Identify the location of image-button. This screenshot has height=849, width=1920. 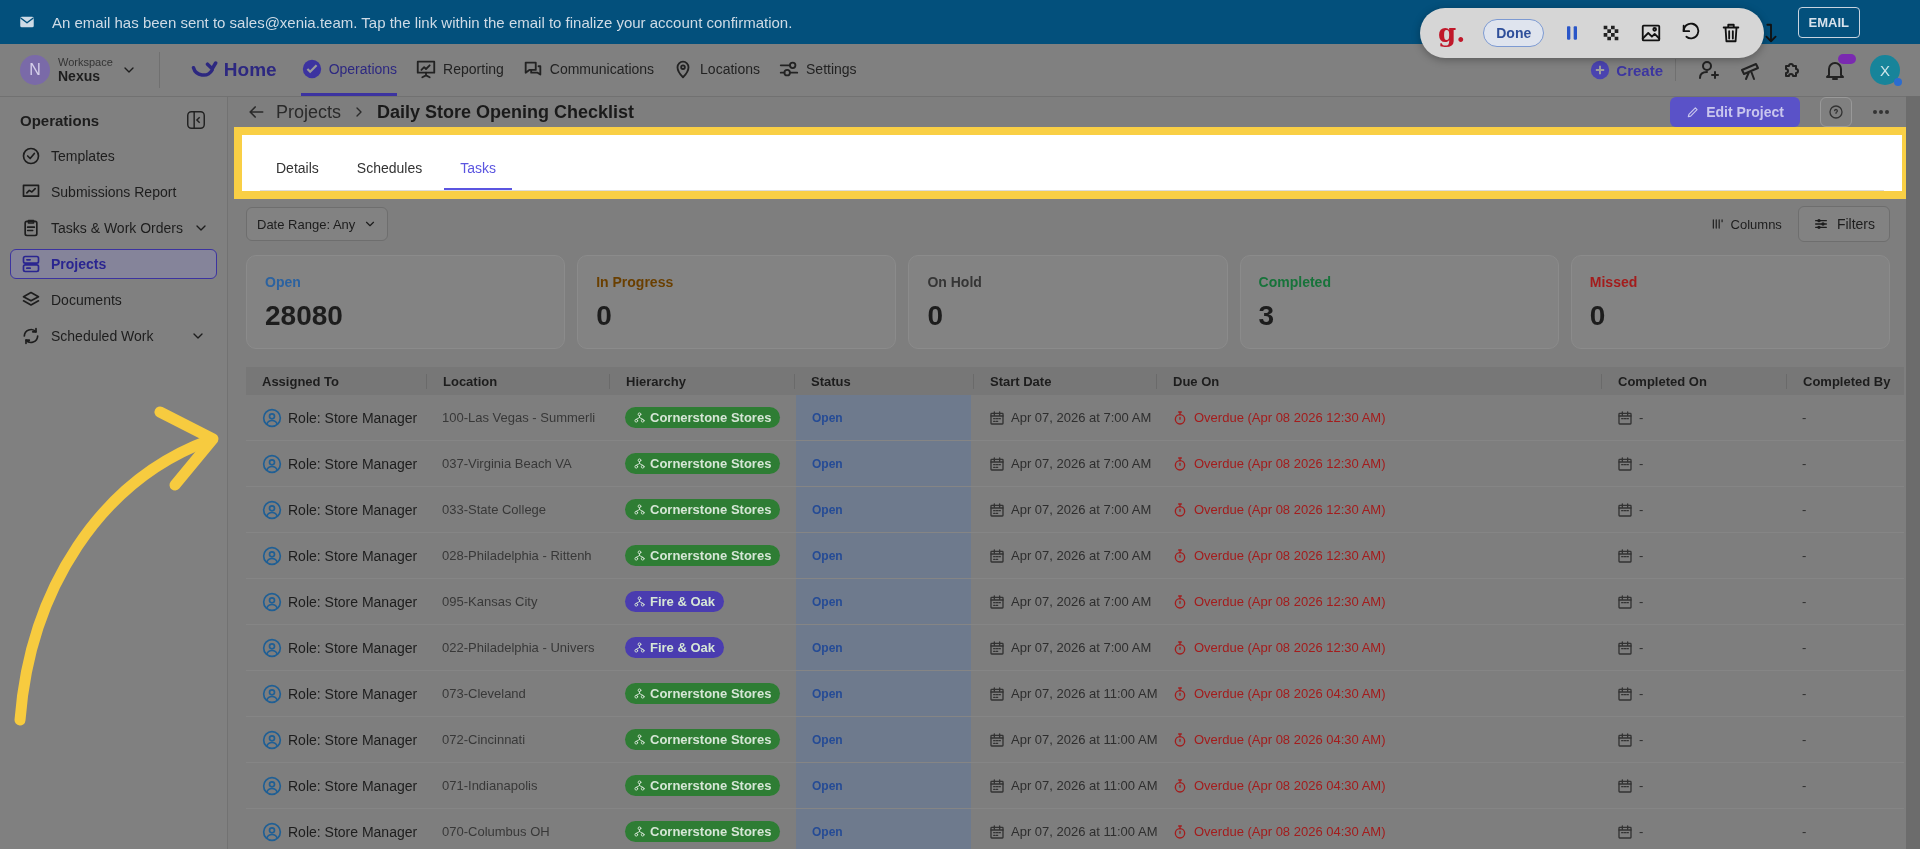
(1651, 33).